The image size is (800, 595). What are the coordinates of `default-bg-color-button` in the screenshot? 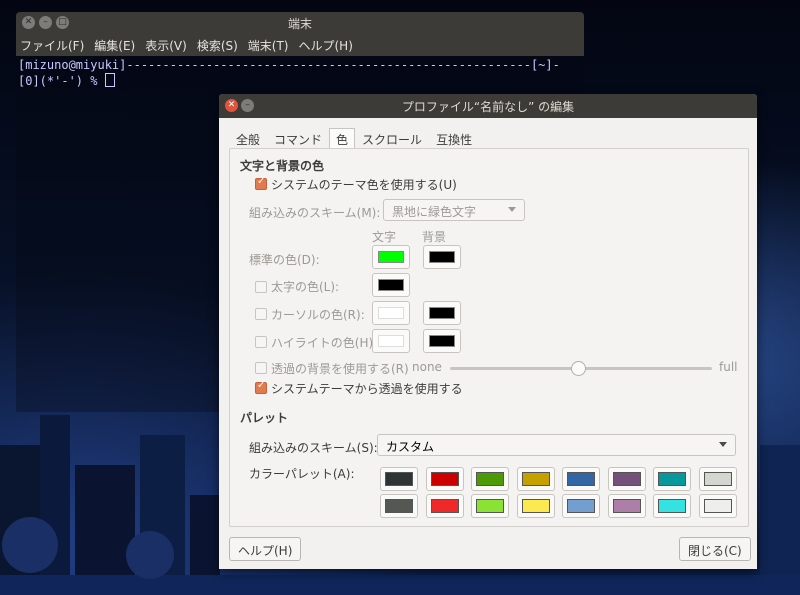 It's located at (442, 257).